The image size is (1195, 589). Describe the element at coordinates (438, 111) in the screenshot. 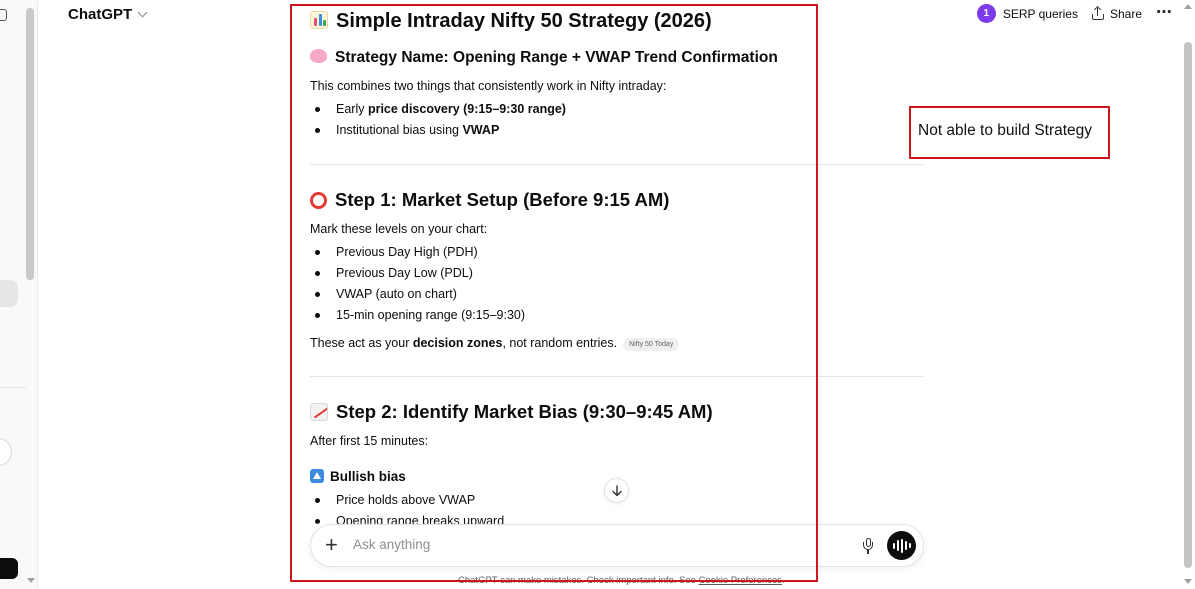

I see `list-item: Early price discovery (9:15–9:30 range)` at that location.